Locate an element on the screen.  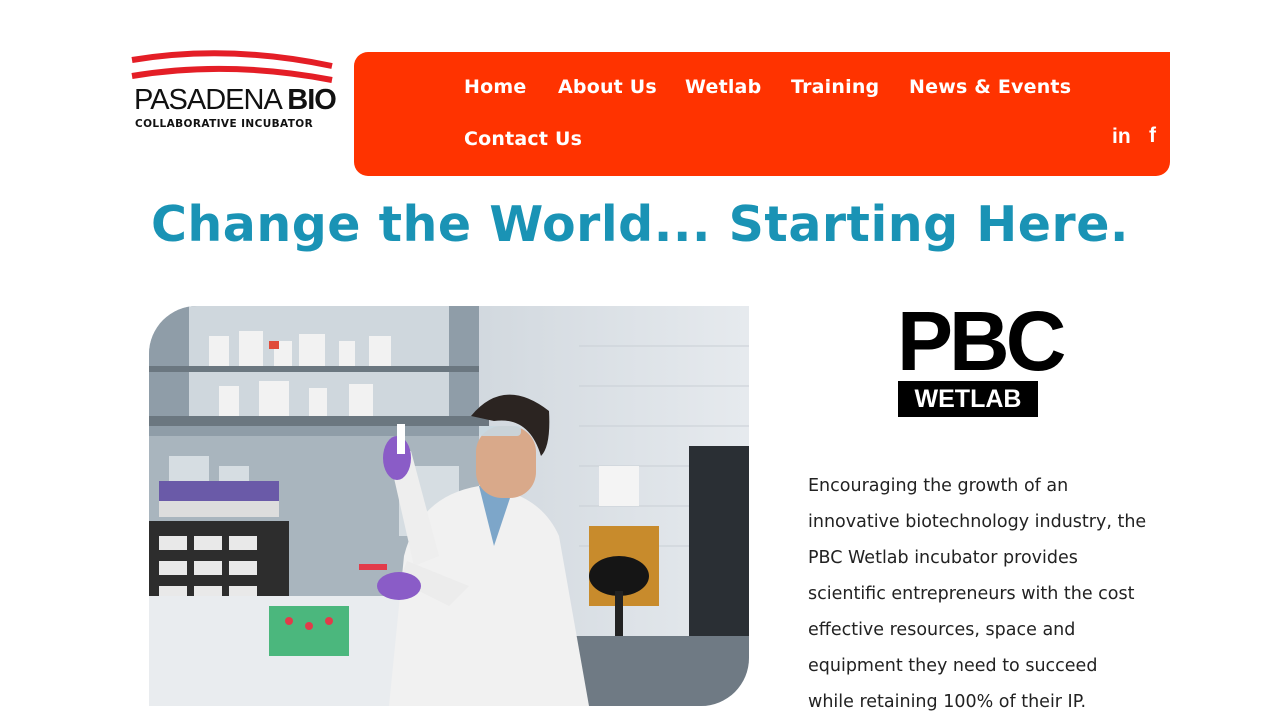
logo-tagline: COLLABORATIVE INCUBATOR is located at coordinates (224, 124).